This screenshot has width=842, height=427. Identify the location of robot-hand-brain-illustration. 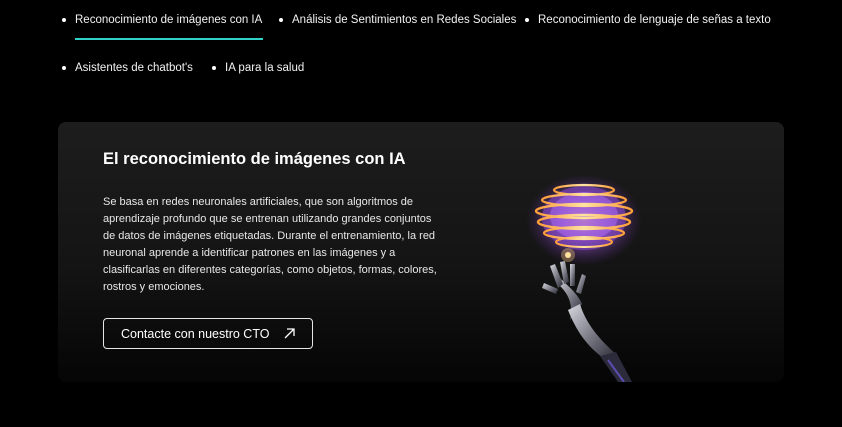
(585, 276).